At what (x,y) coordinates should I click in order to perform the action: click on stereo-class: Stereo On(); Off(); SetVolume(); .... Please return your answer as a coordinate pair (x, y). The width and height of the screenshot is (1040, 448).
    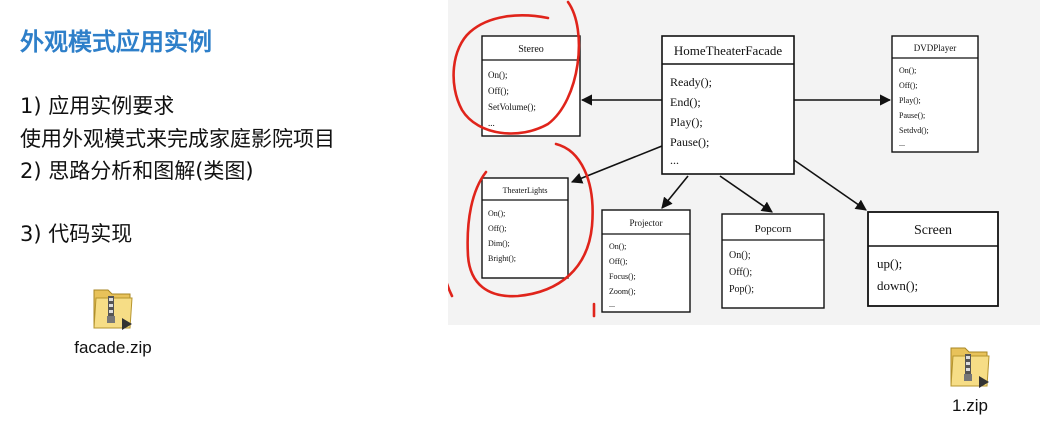
    Looking at the image, I should click on (531, 86).